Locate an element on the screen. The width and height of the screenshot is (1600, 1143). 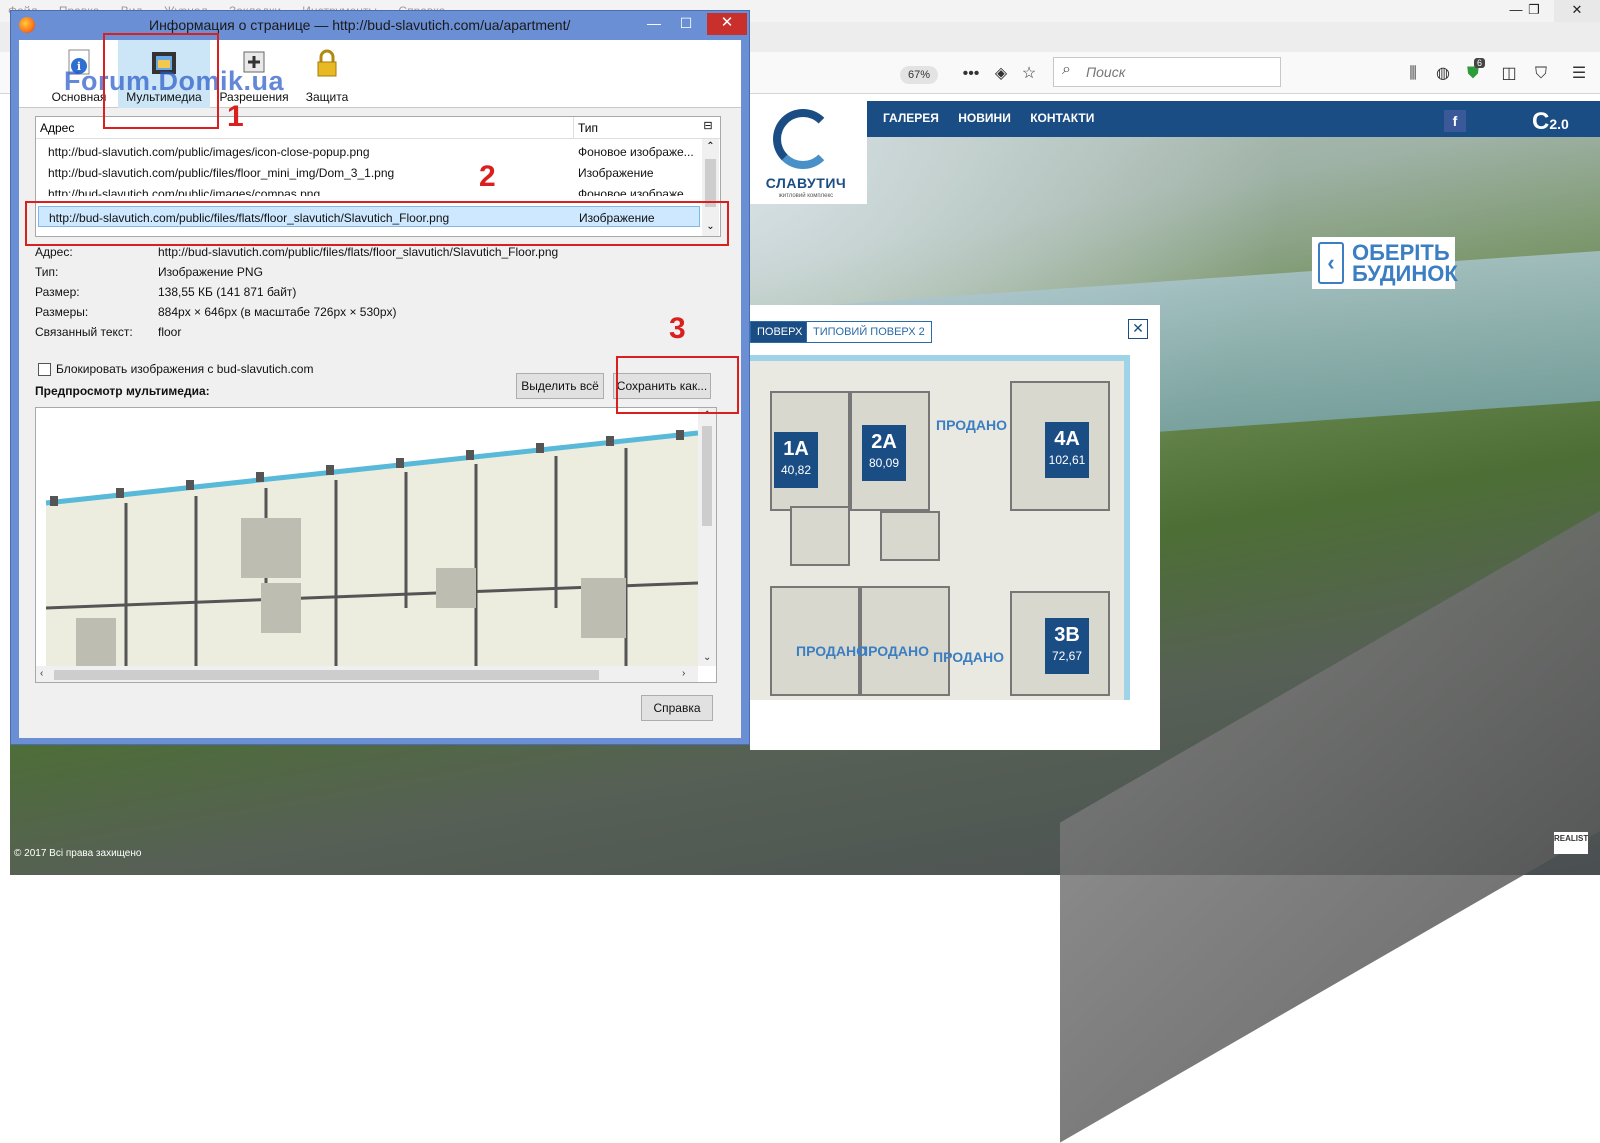
site-logo: СЛАВУТИЧ житловий комплекс is located at coordinates (806, 152).